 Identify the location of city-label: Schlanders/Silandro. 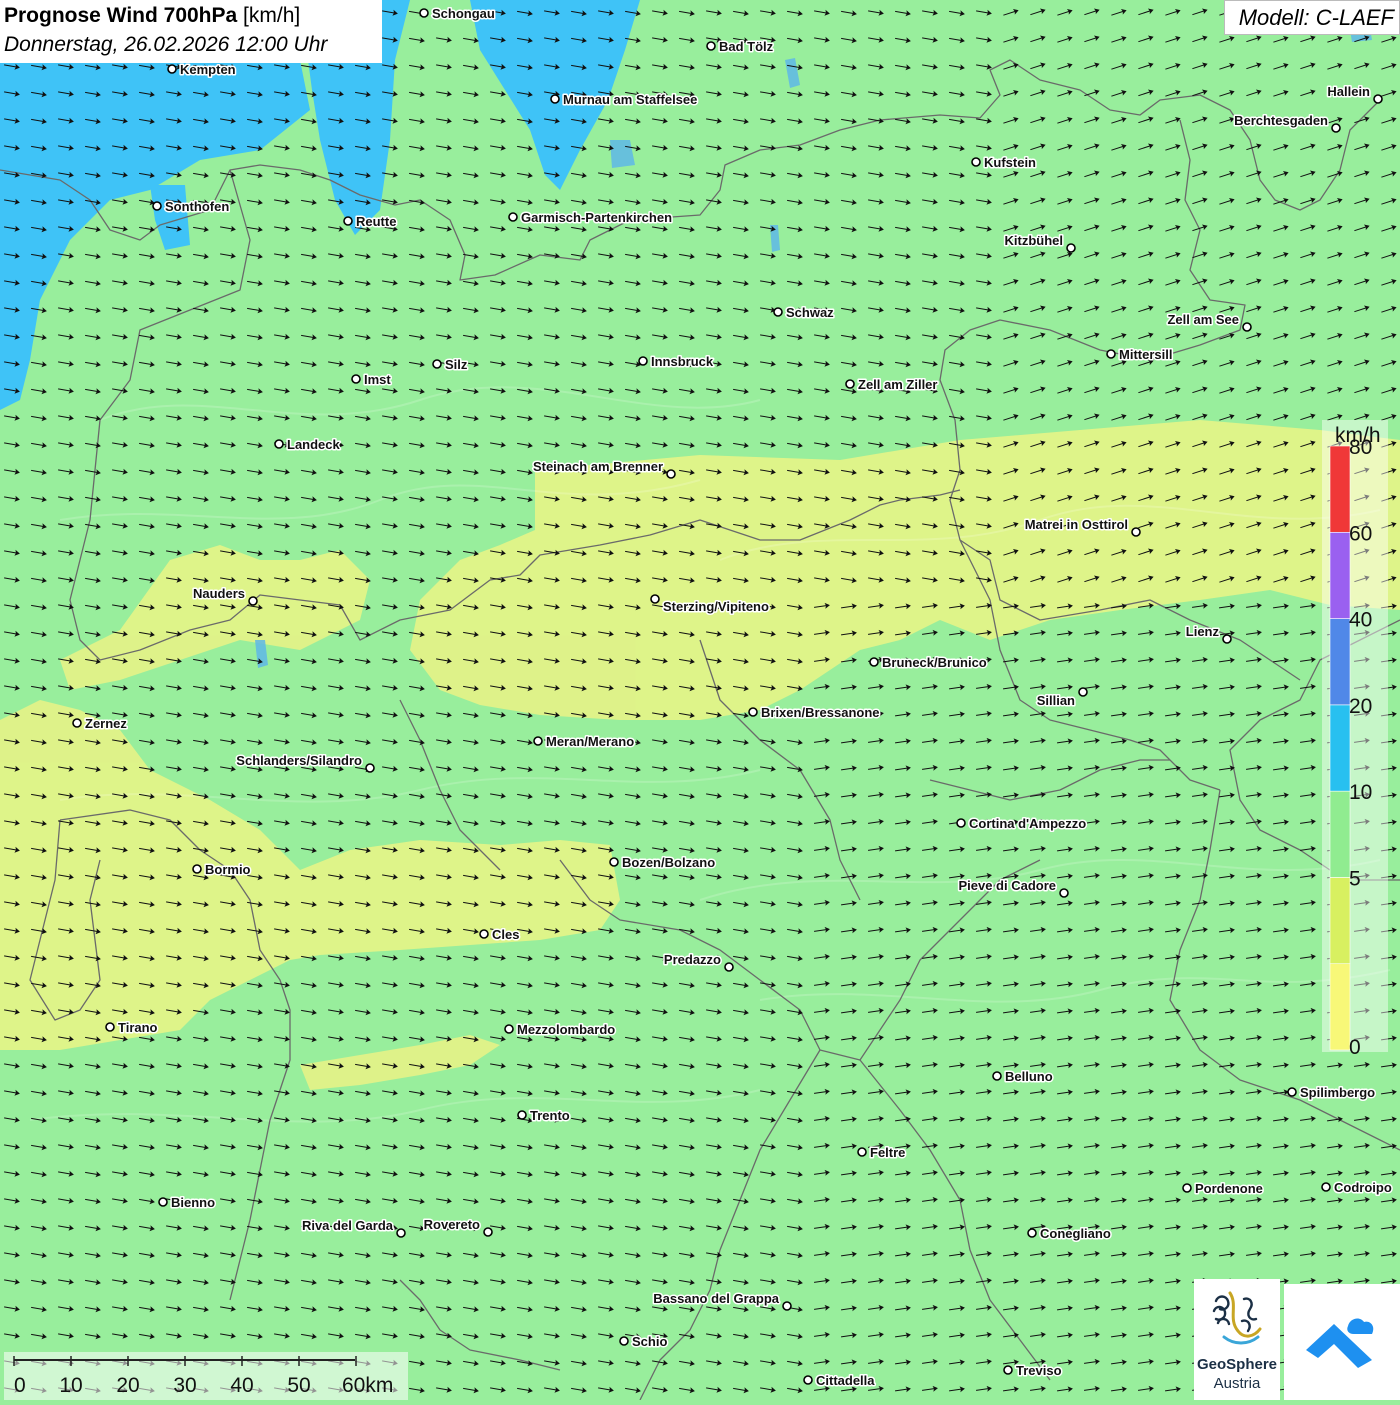
(299, 760).